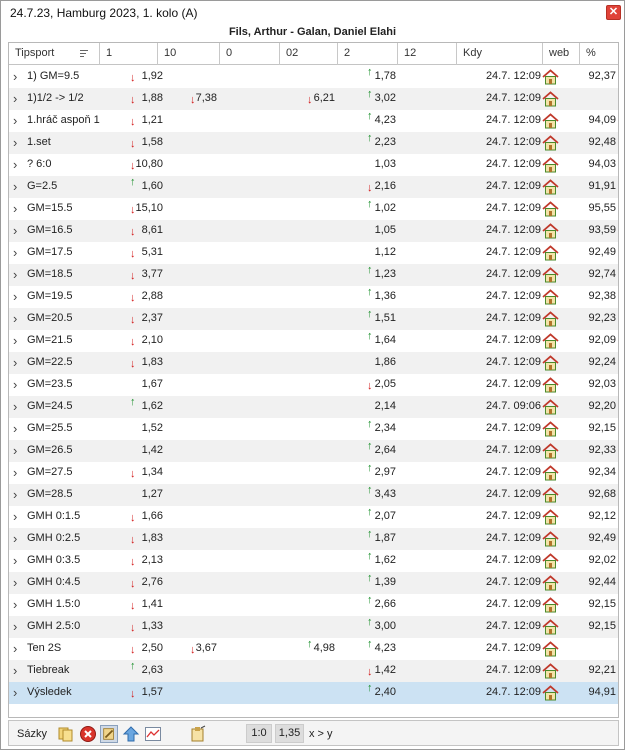  Describe the element at coordinates (313, 517) in the screenshot. I see `table-row: › GMH 0:1.5 1,66 ↓ 2,07 ↑ 24.7. 12:09 92,12` at that location.